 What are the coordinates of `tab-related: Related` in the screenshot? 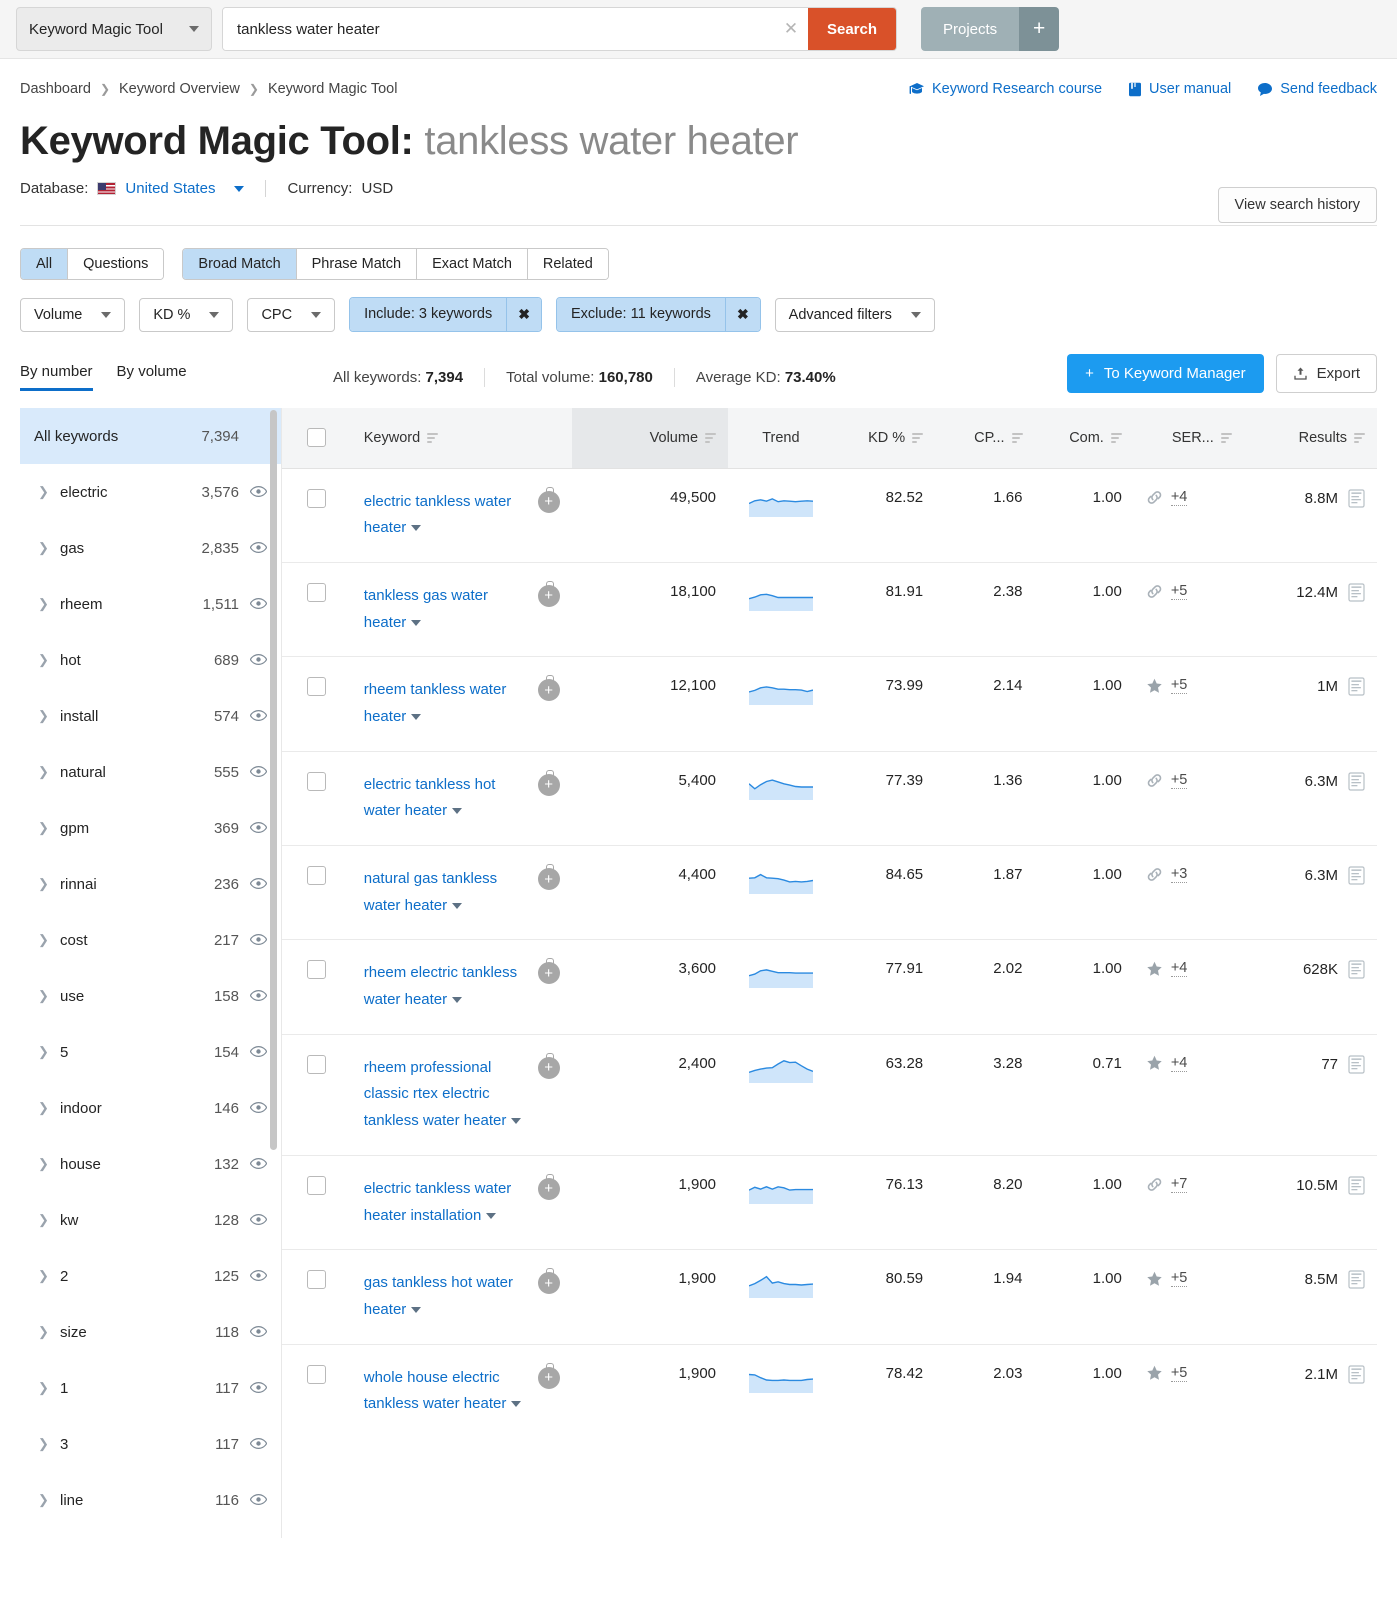 It's located at (567, 264).